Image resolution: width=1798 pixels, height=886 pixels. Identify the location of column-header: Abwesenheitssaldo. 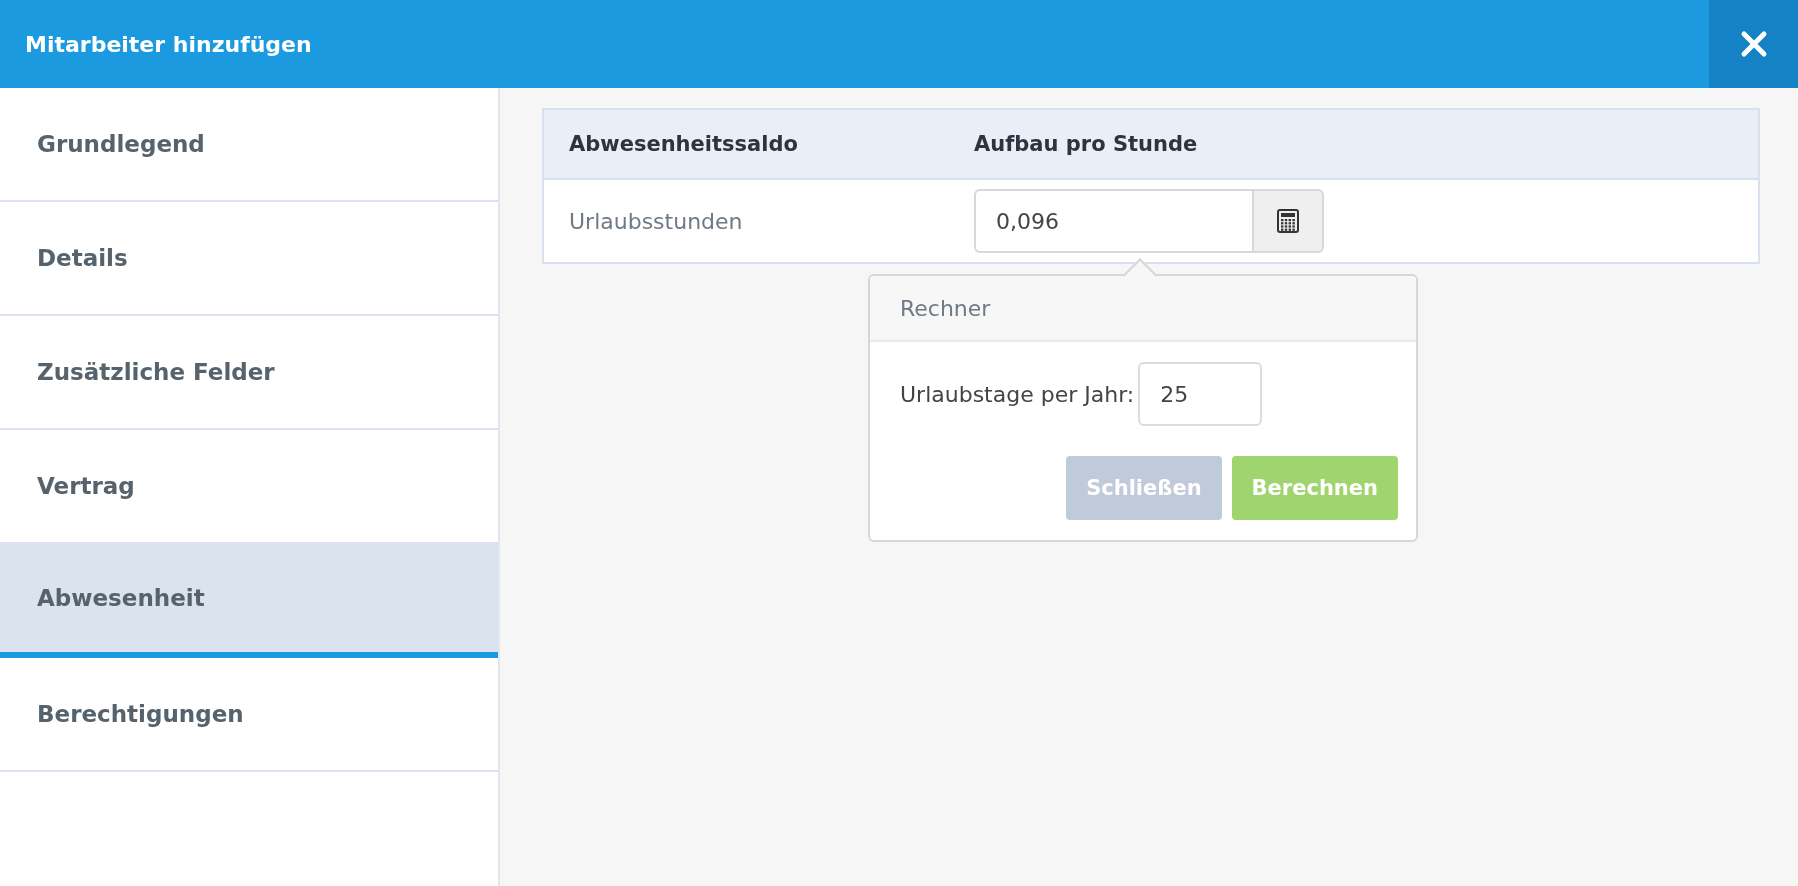
(746, 144).